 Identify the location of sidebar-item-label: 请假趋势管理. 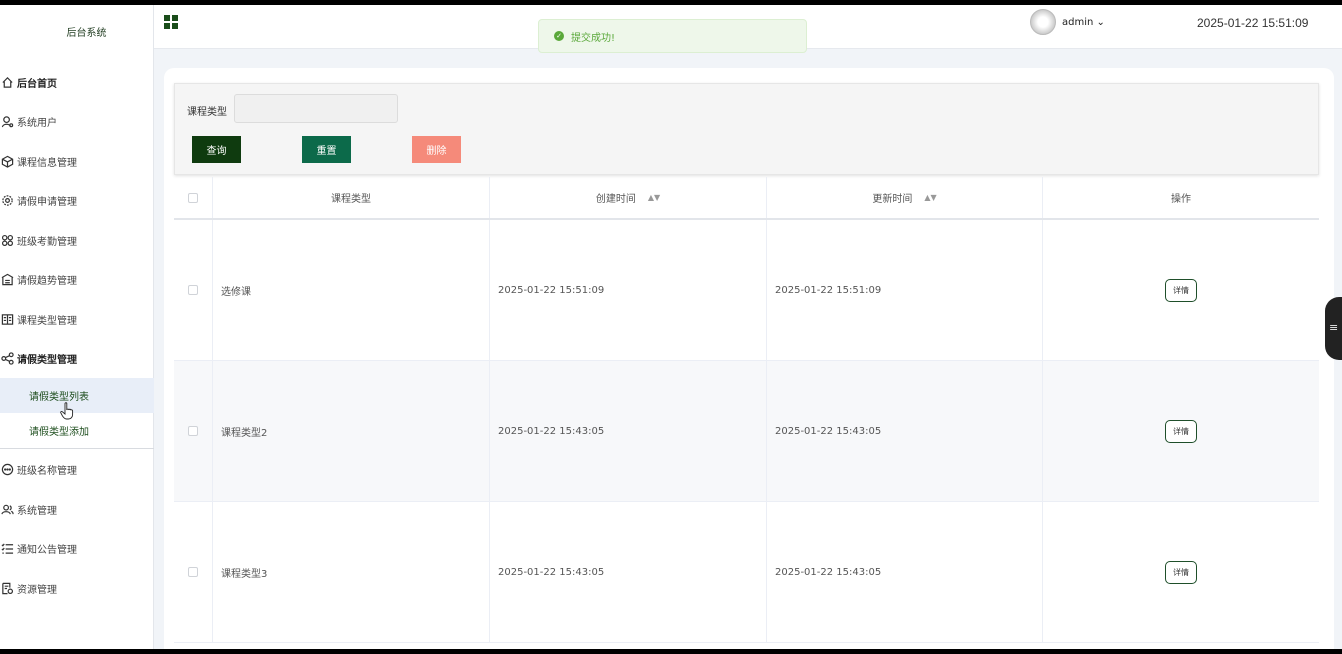
(47, 281).